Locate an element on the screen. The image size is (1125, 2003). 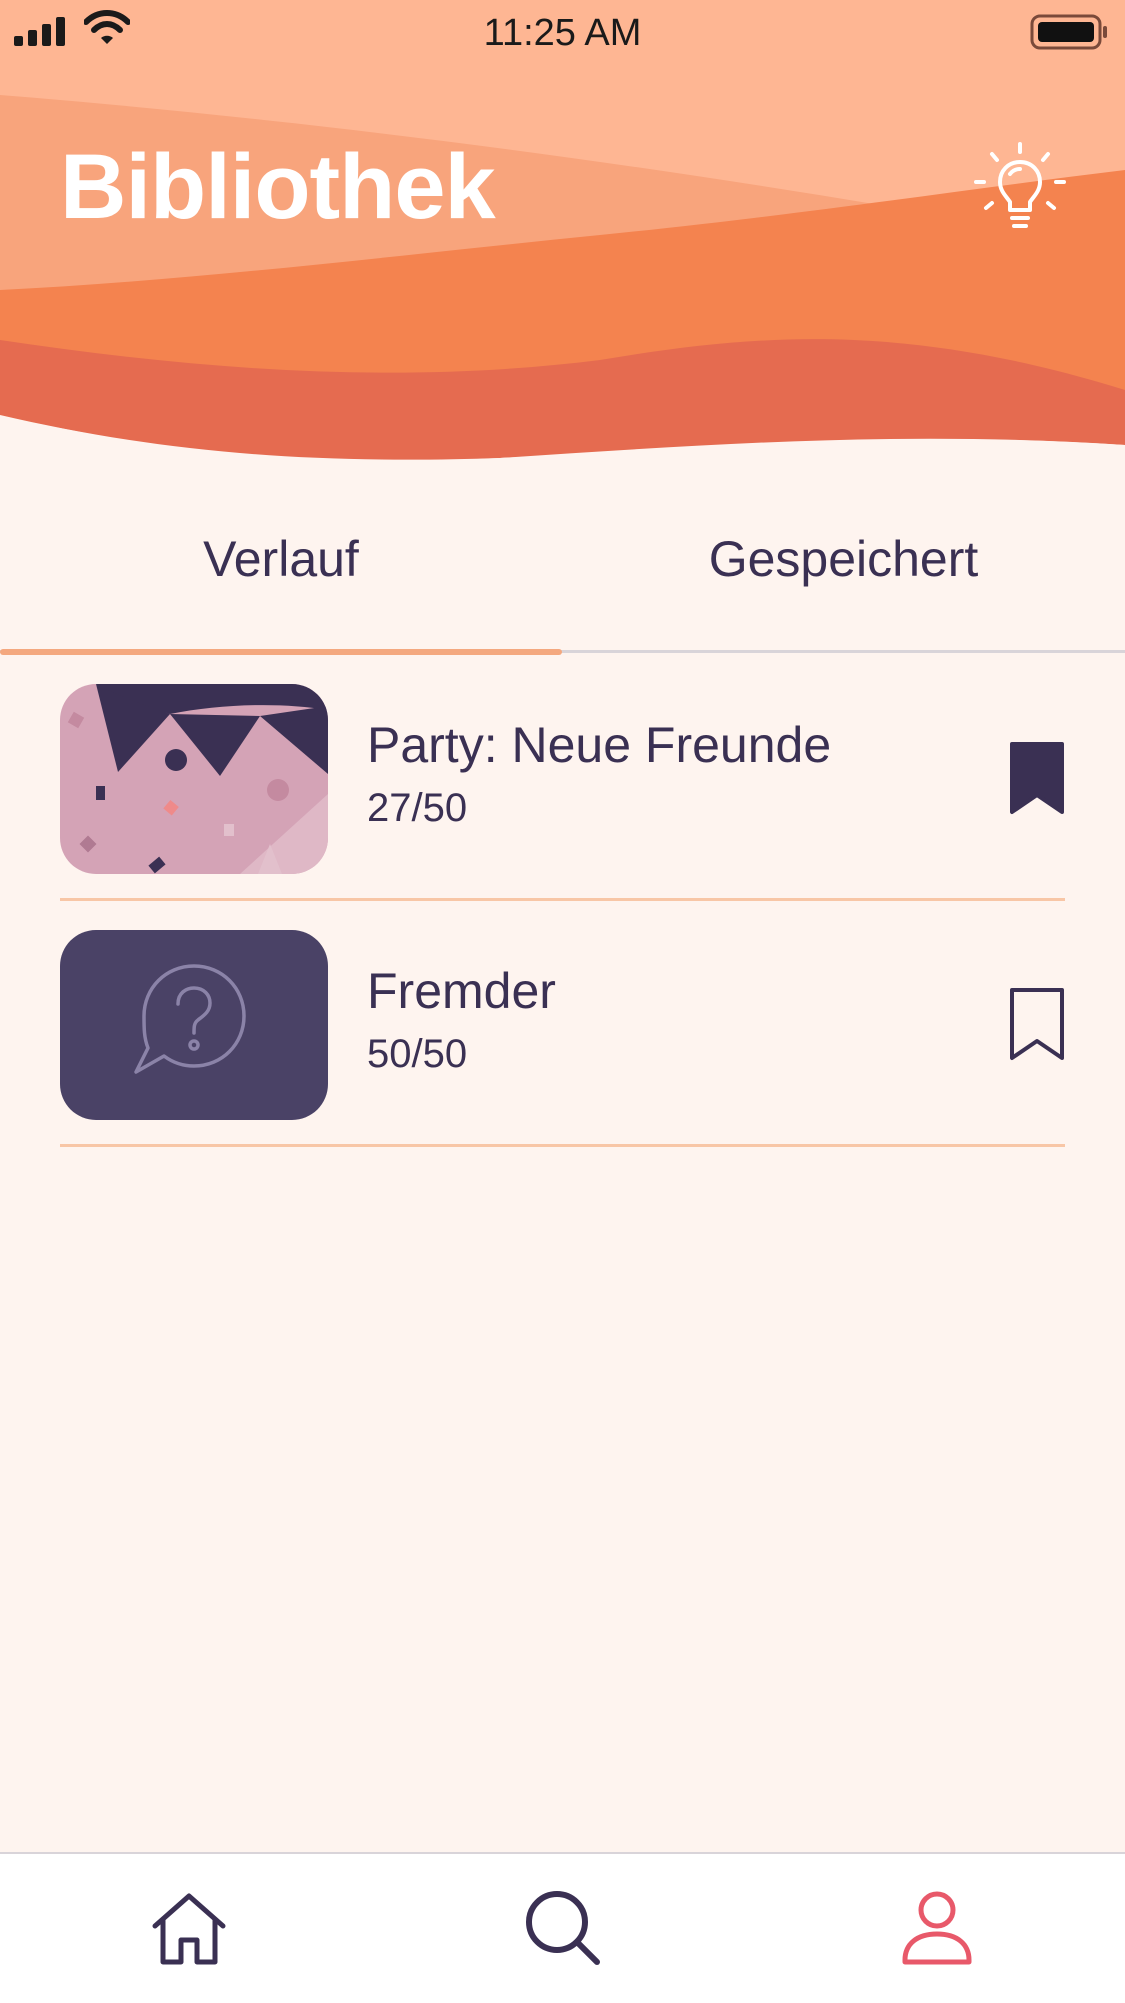
fremder-thumbnail is located at coordinates (194, 1025).